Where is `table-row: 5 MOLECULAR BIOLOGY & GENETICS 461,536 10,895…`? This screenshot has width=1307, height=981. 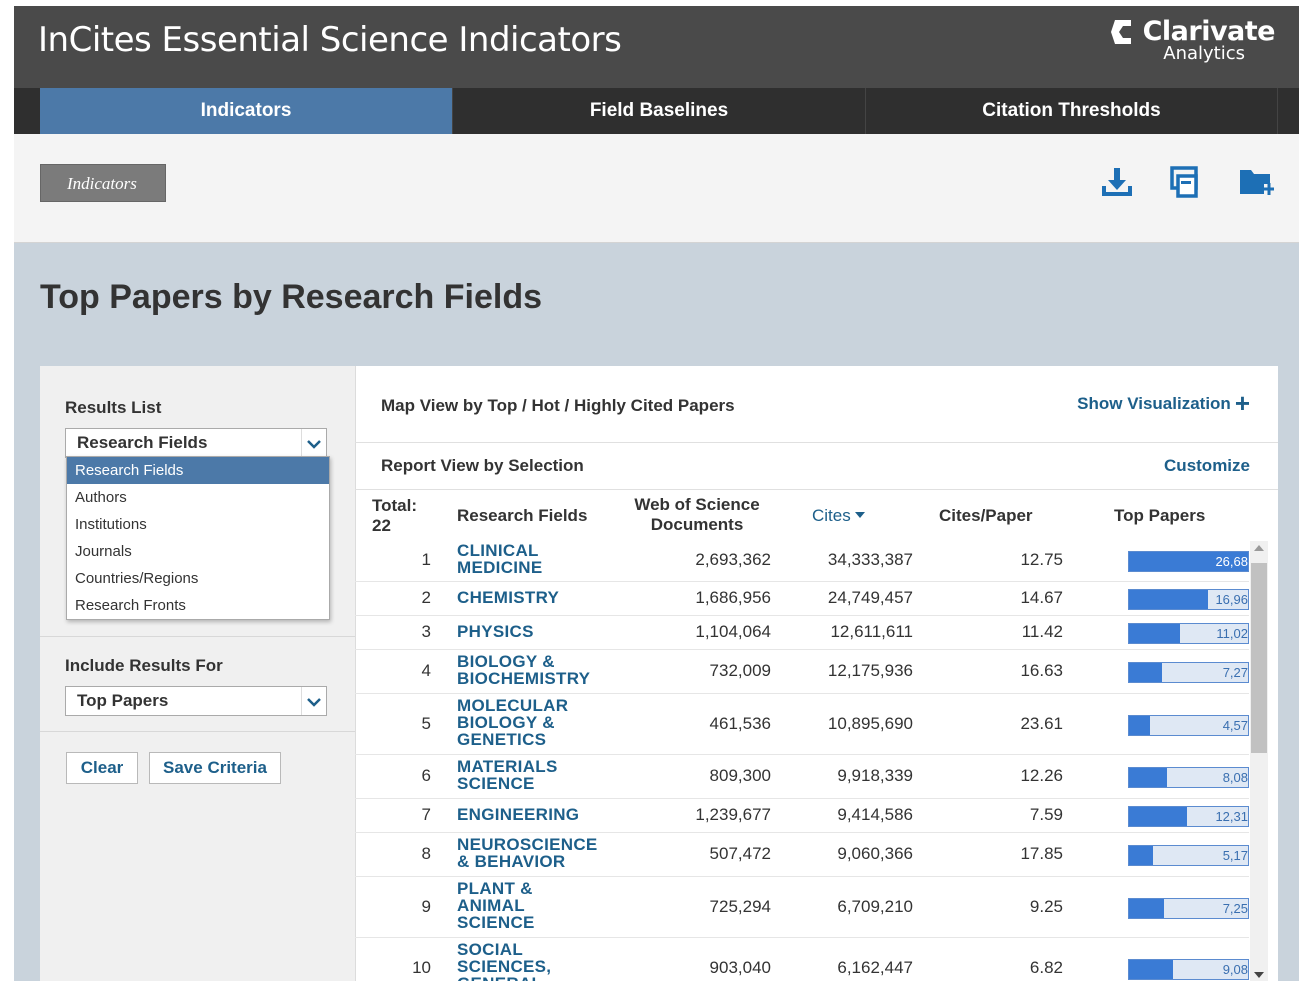 table-row: 5 MOLECULAR BIOLOGY & GENETICS 461,536 10,895… is located at coordinates (802, 724).